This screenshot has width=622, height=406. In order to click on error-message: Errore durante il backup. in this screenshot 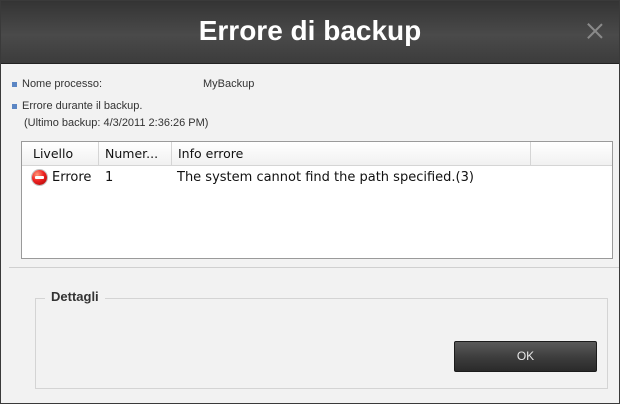, I will do `click(82, 106)`.